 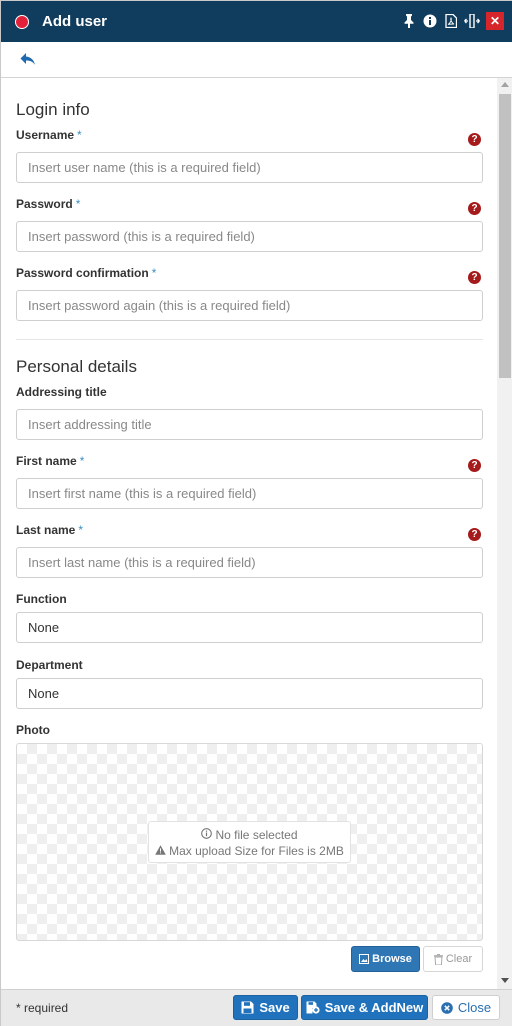 What do you see at coordinates (249, 339) in the screenshot?
I see `section-divider` at bounding box center [249, 339].